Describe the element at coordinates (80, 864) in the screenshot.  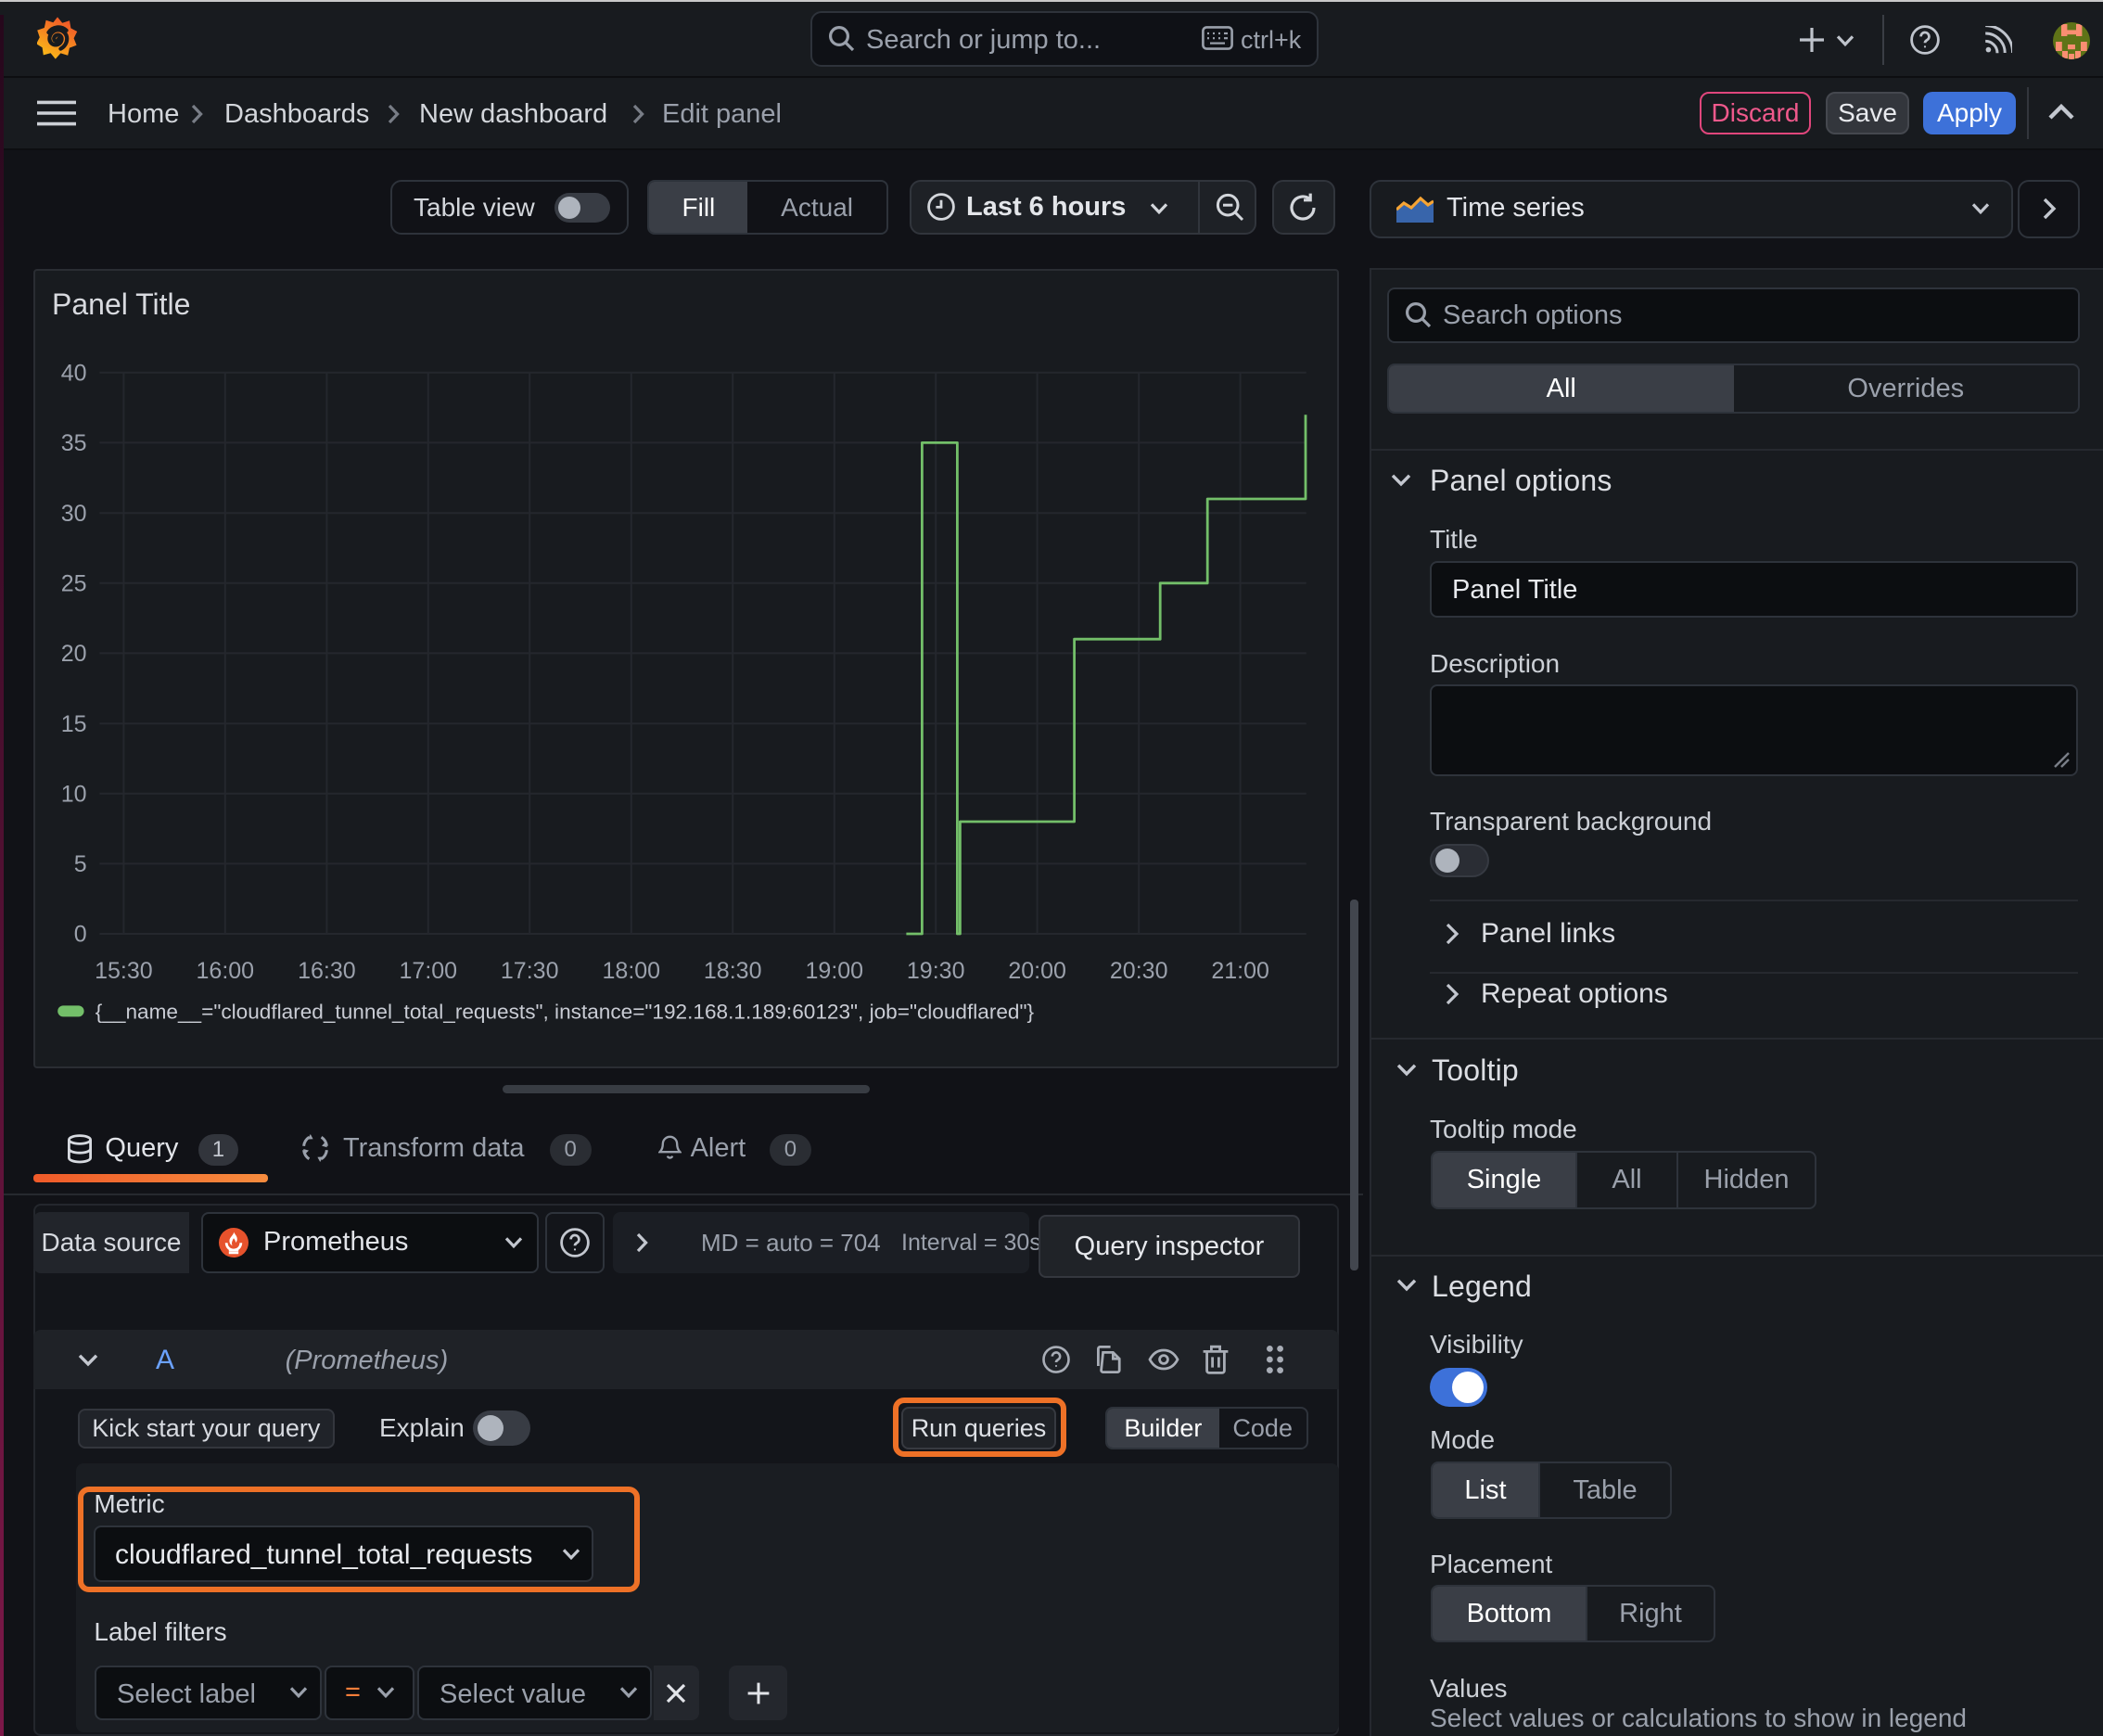
I see `svg-text: 5` at that location.